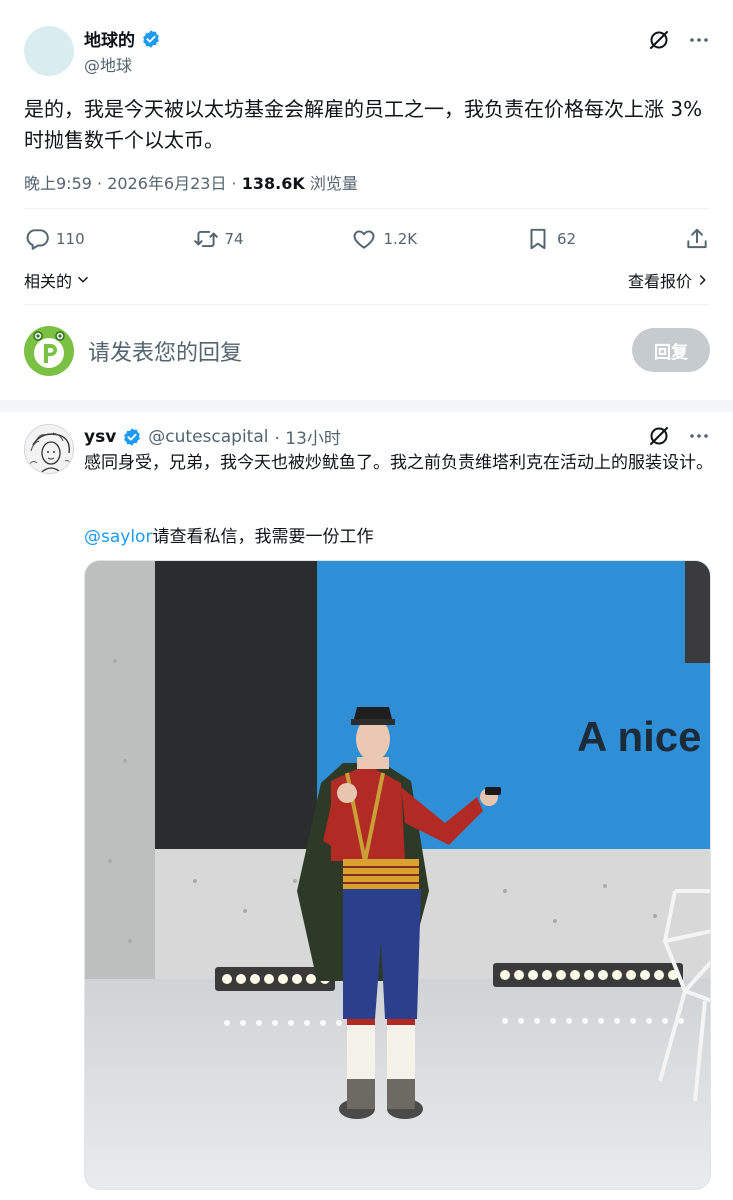 The height and width of the screenshot is (1200, 733). I want to click on view-quotes-link: 查看报价, so click(669, 280).